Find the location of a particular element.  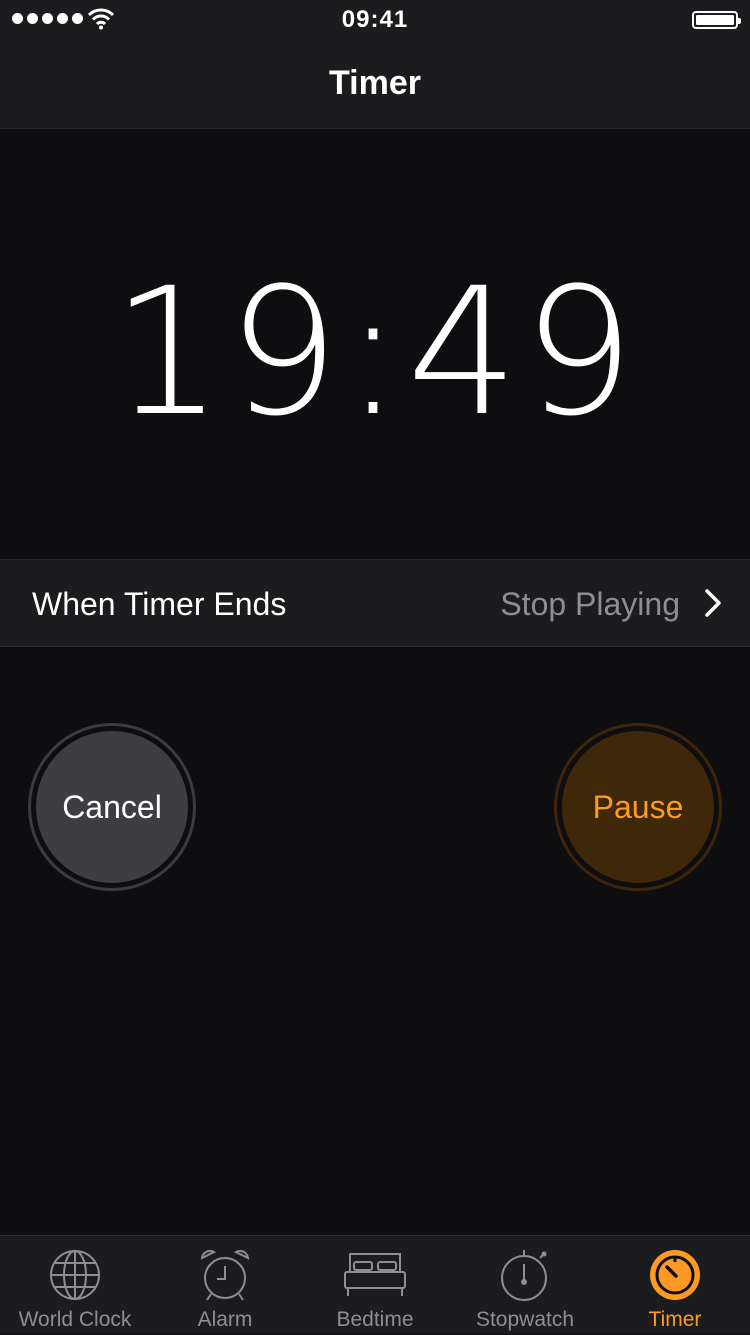

tab-timer: Timer is located at coordinates (675, 1285).